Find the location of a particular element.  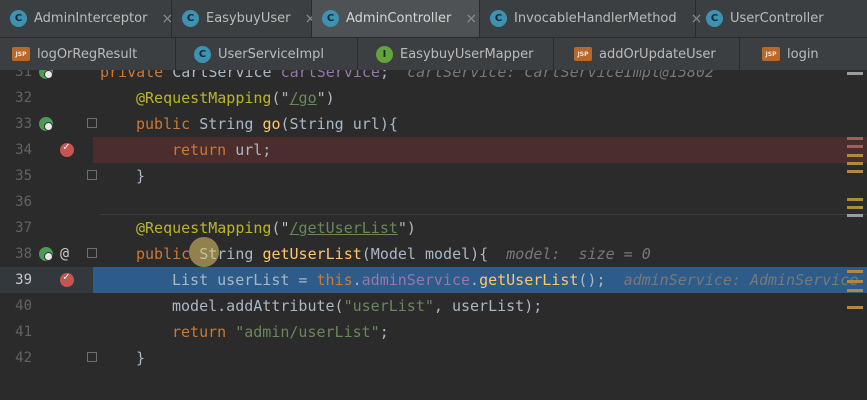

line-number: 35 is located at coordinates (23, 176).